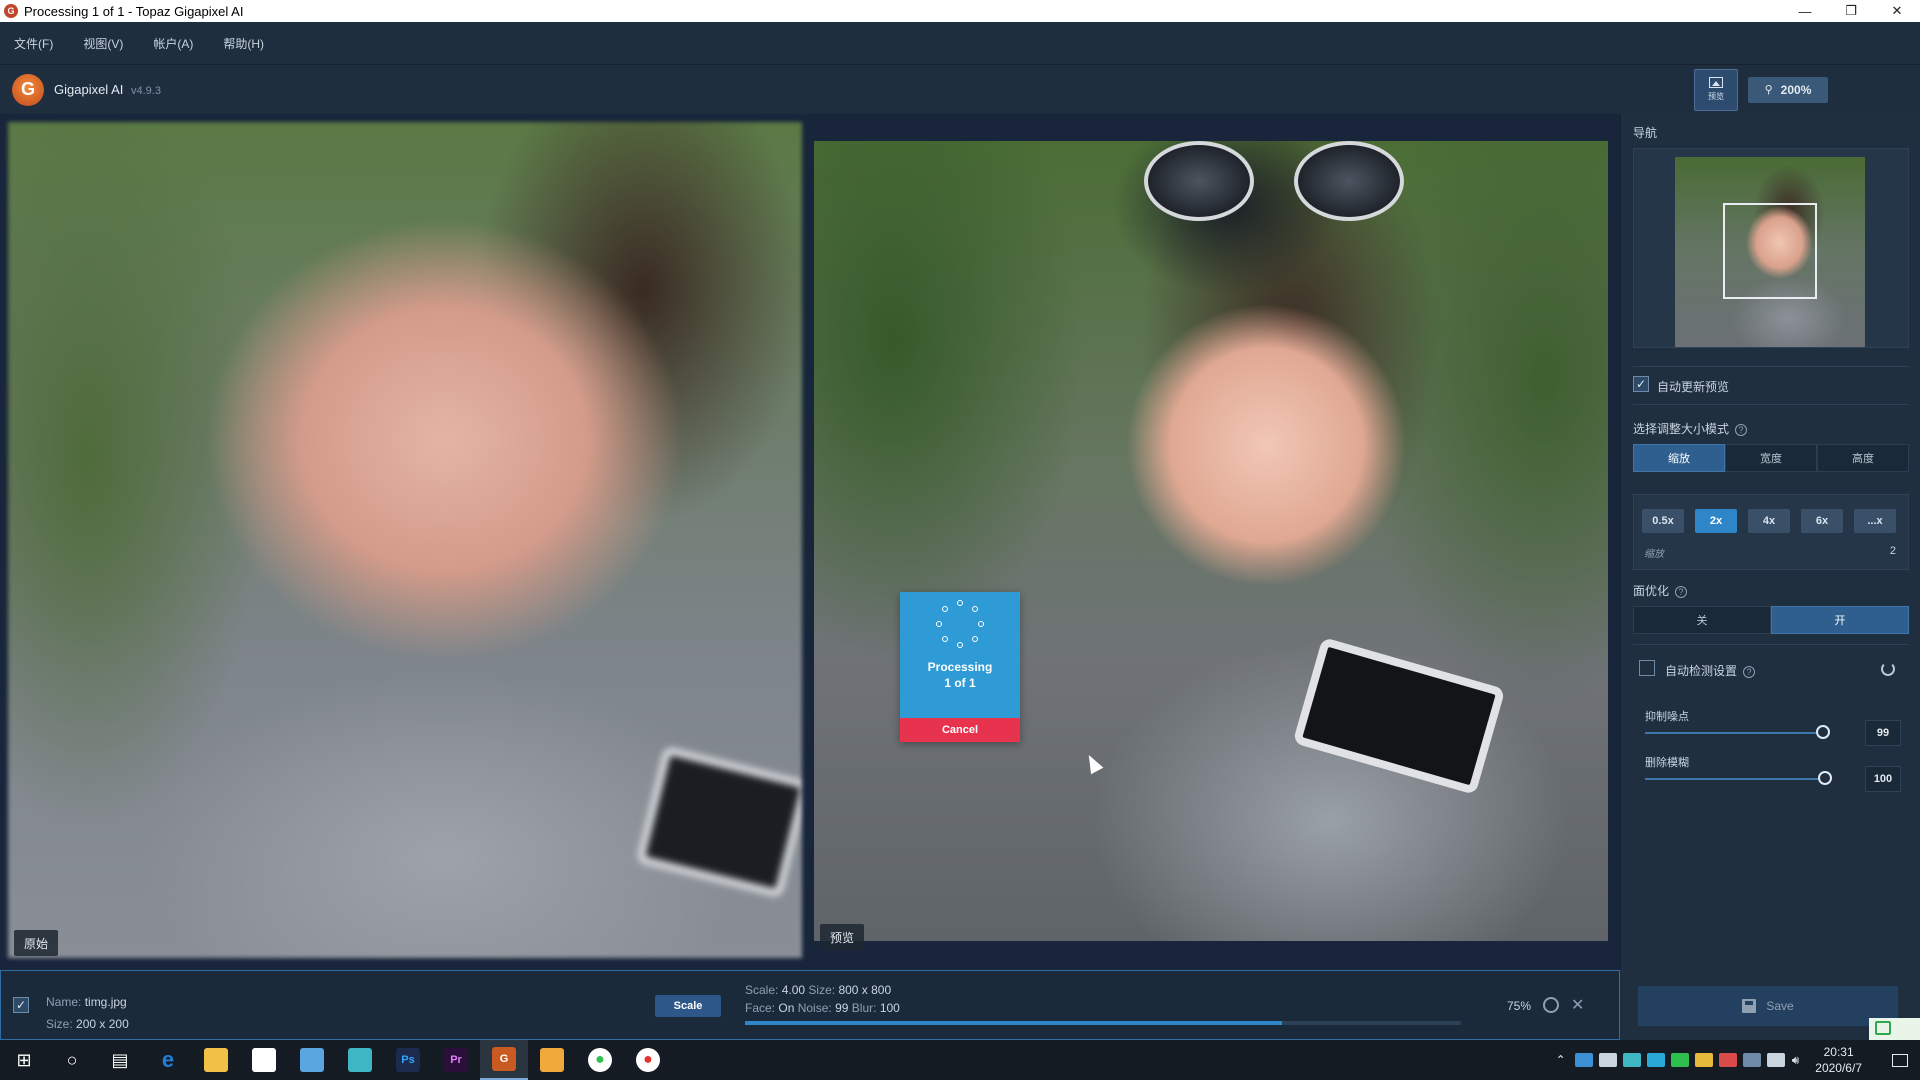  Describe the element at coordinates (264, 1060) in the screenshot. I see `taskbar-microsoft-store` at that location.